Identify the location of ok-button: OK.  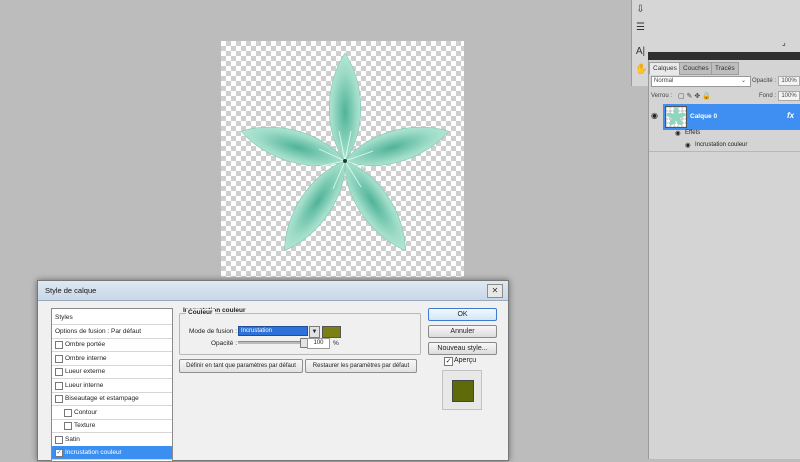
(462, 314).